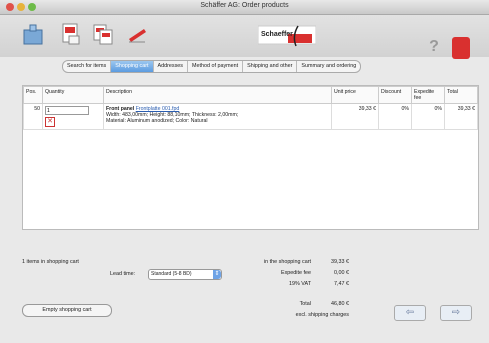 The height and width of the screenshot is (343, 489). I want to click on quantity-input, so click(67, 110).